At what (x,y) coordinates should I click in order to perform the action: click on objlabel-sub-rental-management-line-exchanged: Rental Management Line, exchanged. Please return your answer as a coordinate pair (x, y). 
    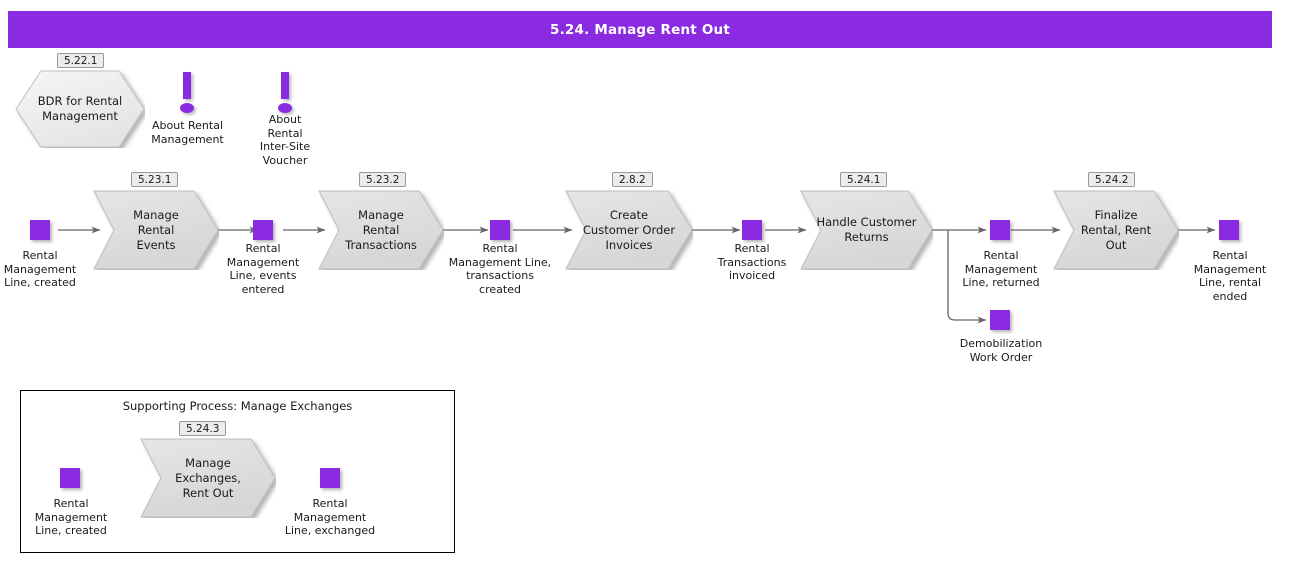
    Looking at the image, I should click on (330, 517).